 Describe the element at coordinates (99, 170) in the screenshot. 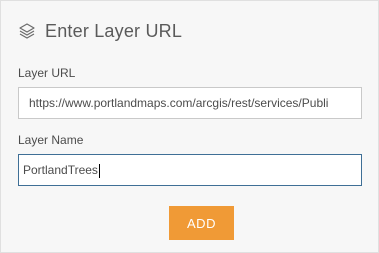

I see `text-caret` at that location.